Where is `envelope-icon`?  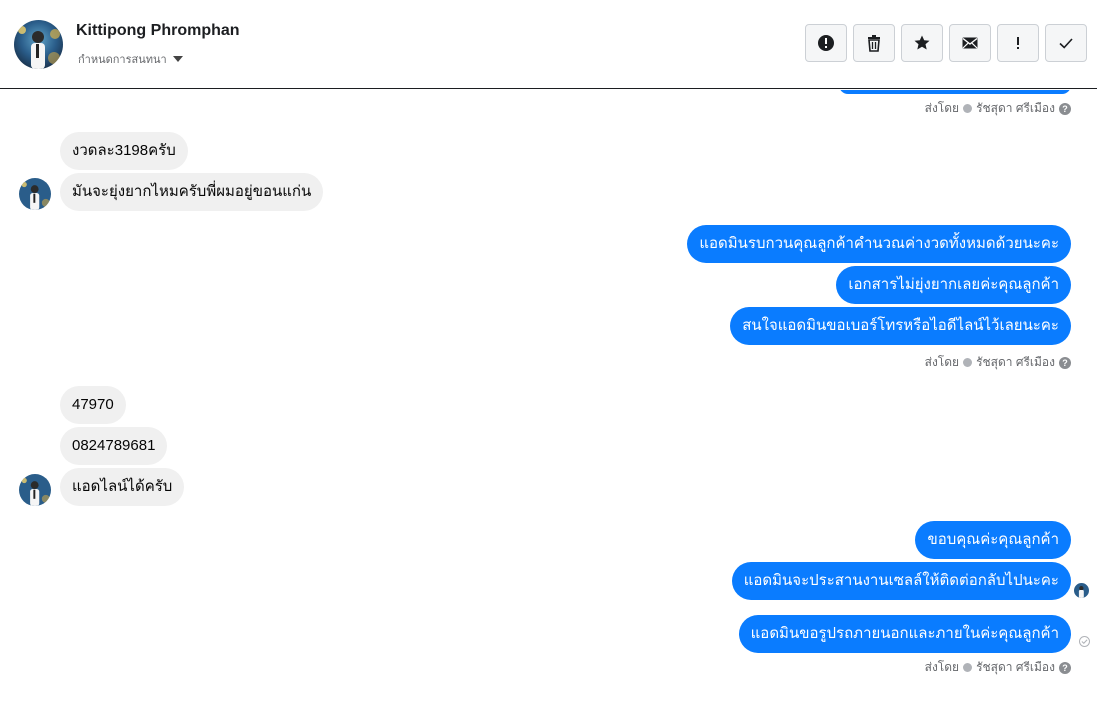
envelope-icon is located at coordinates (970, 43).